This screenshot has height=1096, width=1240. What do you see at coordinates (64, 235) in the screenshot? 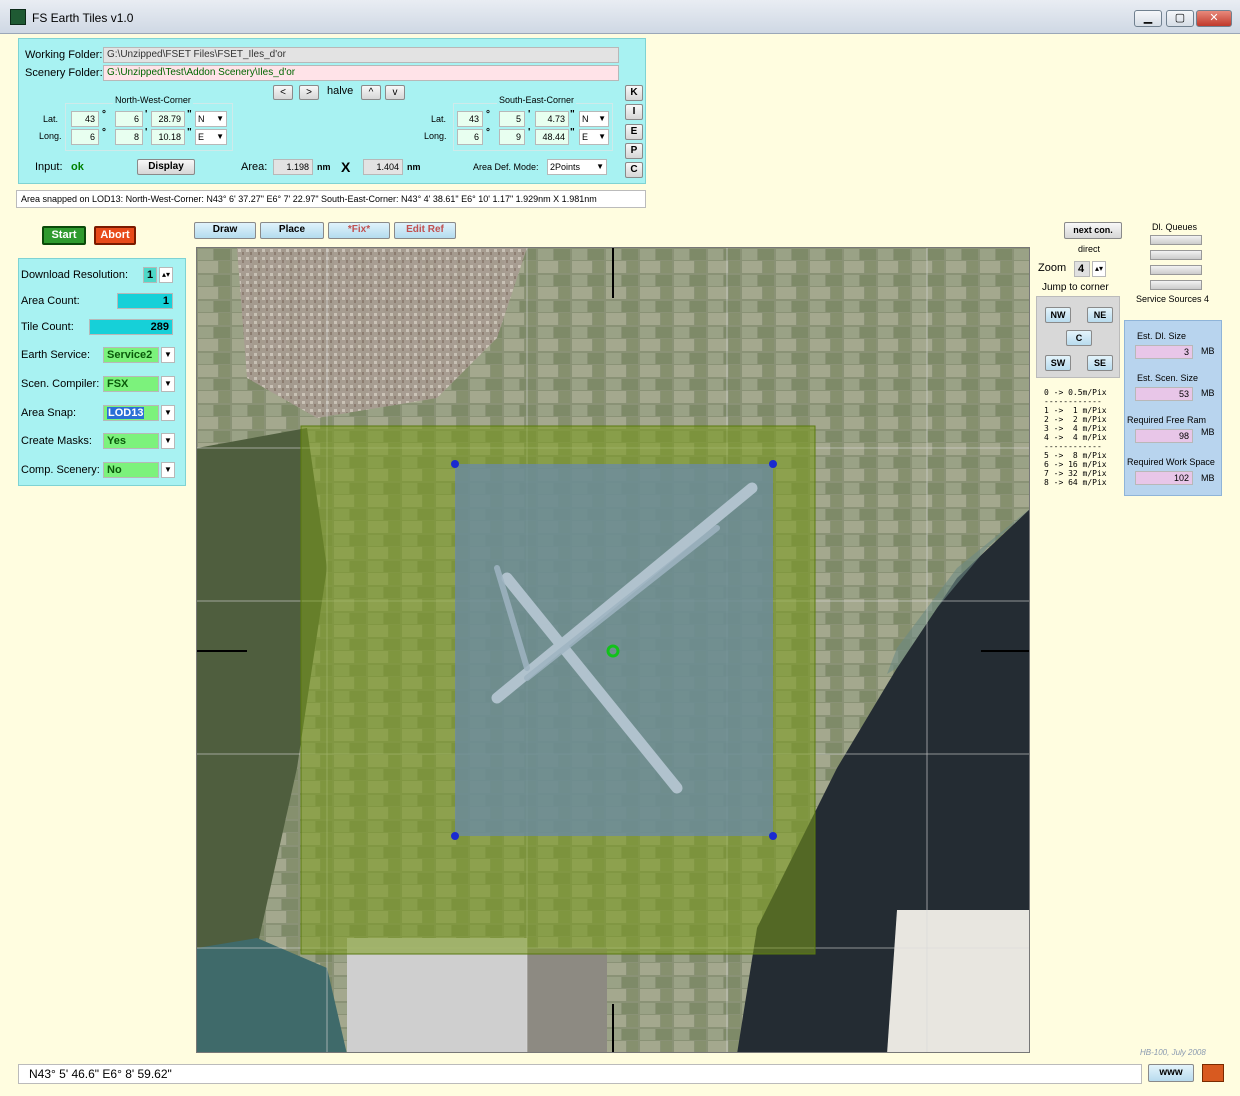
I see `start-button: Start` at bounding box center [64, 235].